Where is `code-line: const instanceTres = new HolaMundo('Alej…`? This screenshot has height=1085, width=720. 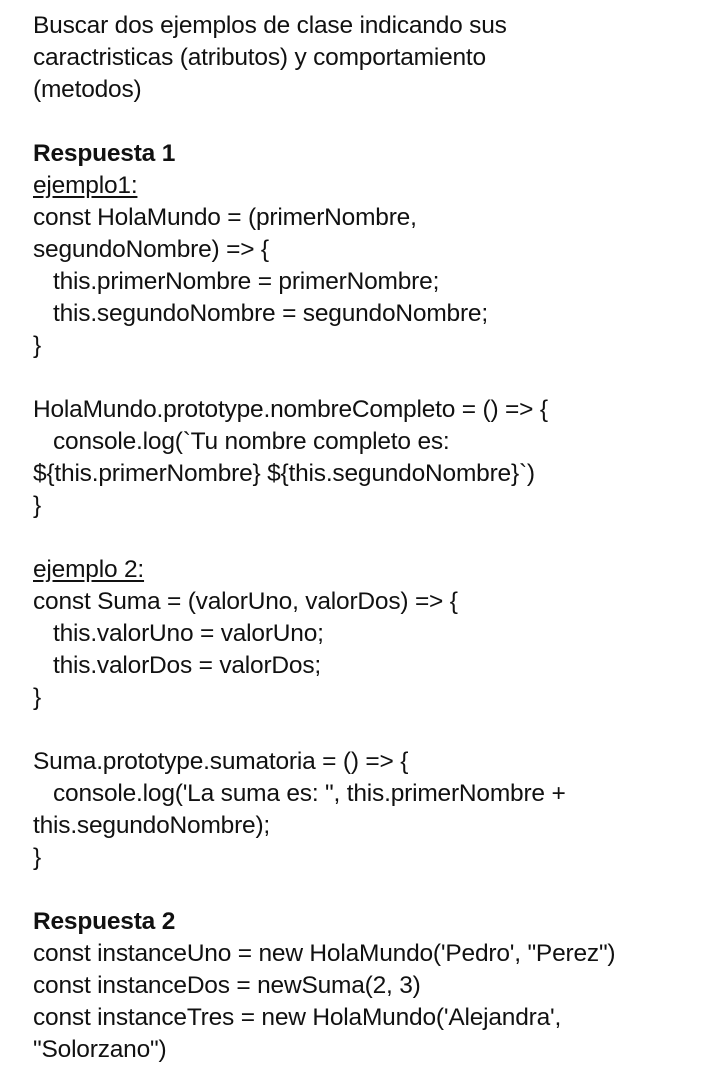
code-line: const instanceTres = new HolaMundo('Alej… is located at coordinates (297, 1017).